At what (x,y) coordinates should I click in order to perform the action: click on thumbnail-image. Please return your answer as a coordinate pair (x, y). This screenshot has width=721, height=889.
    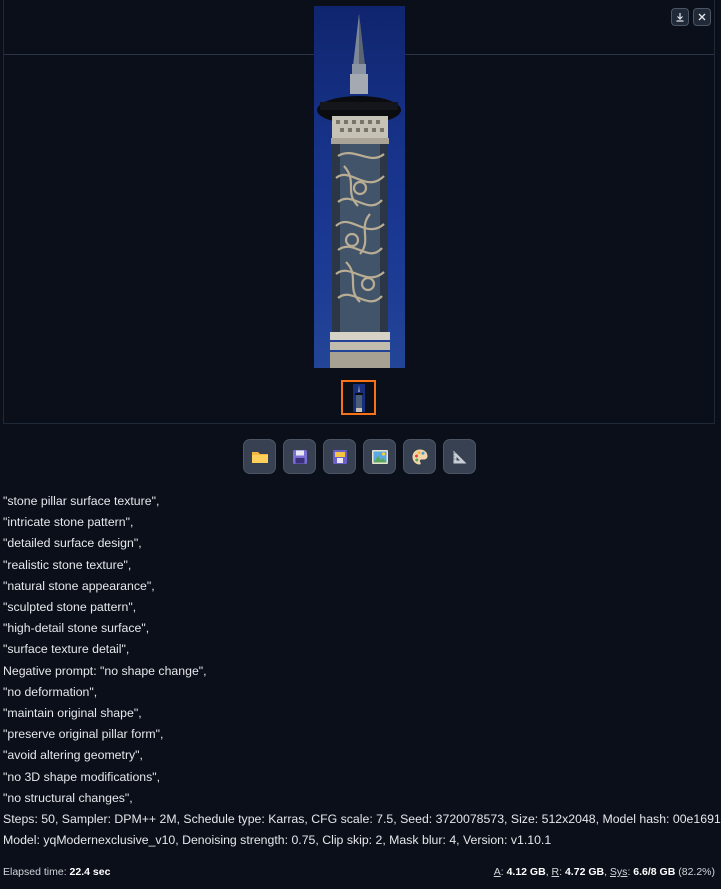
    Looking at the image, I should click on (358, 397).